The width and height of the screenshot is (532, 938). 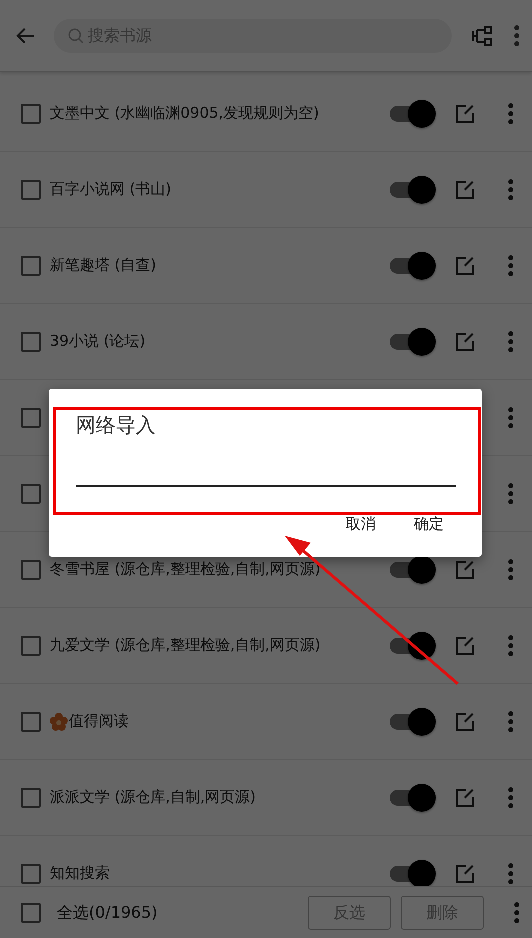 What do you see at coordinates (31, 912) in the screenshot?
I see `select-all-checkbox` at bounding box center [31, 912].